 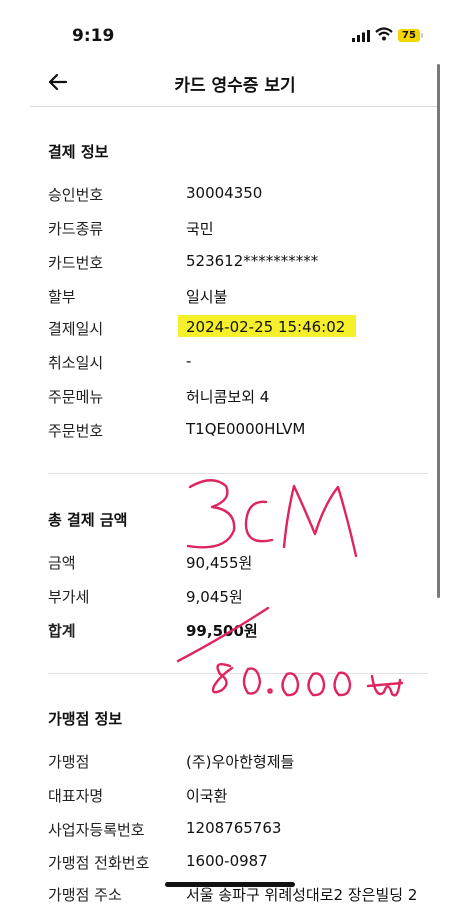 I want to click on handwritten-annotations, so click(x=290, y=588).